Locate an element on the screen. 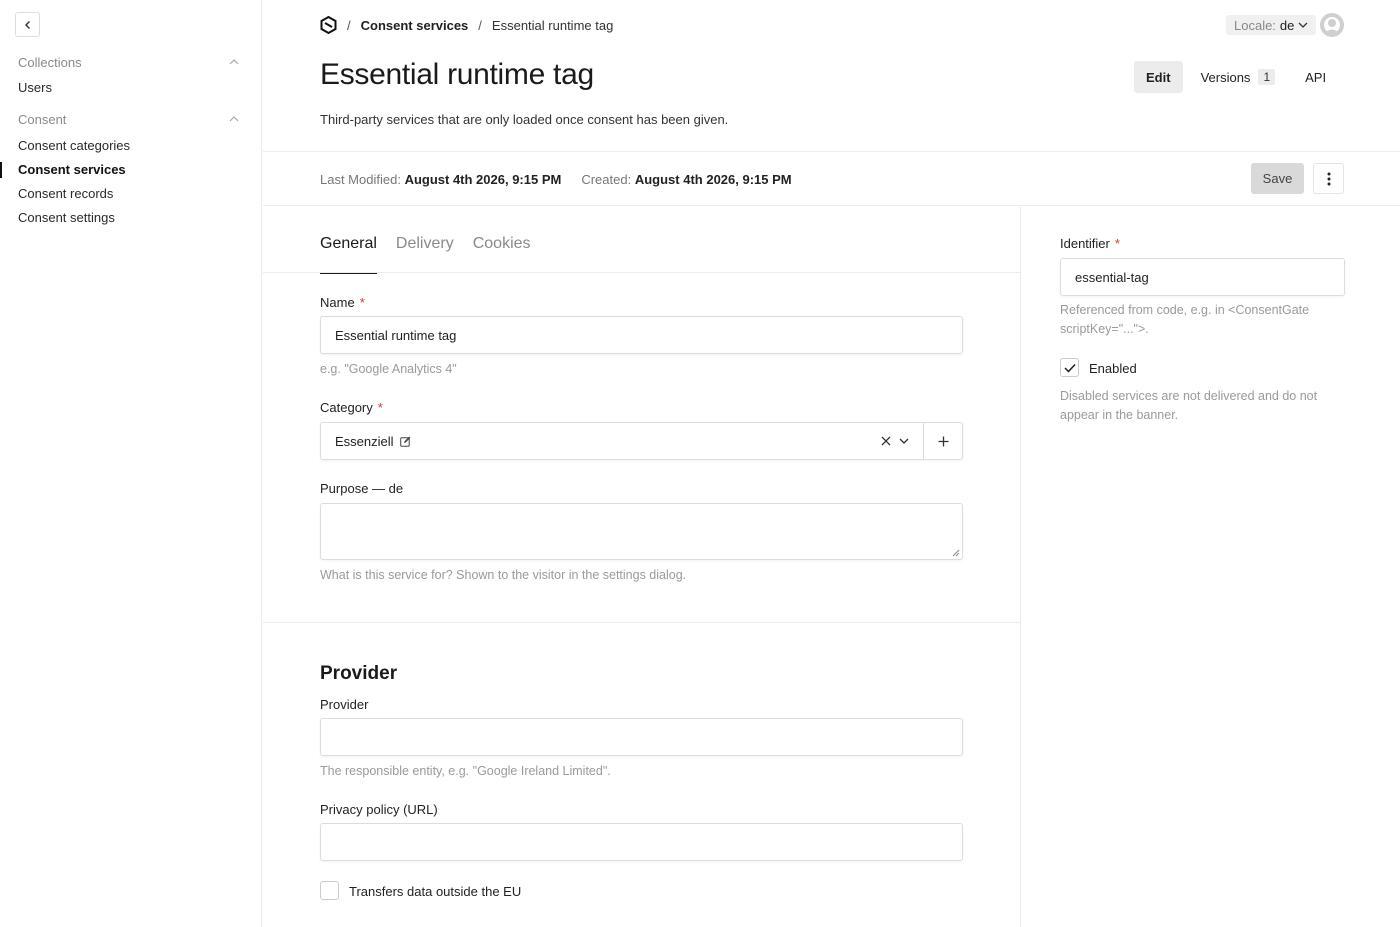  plus-icon is located at coordinates (943, 441).